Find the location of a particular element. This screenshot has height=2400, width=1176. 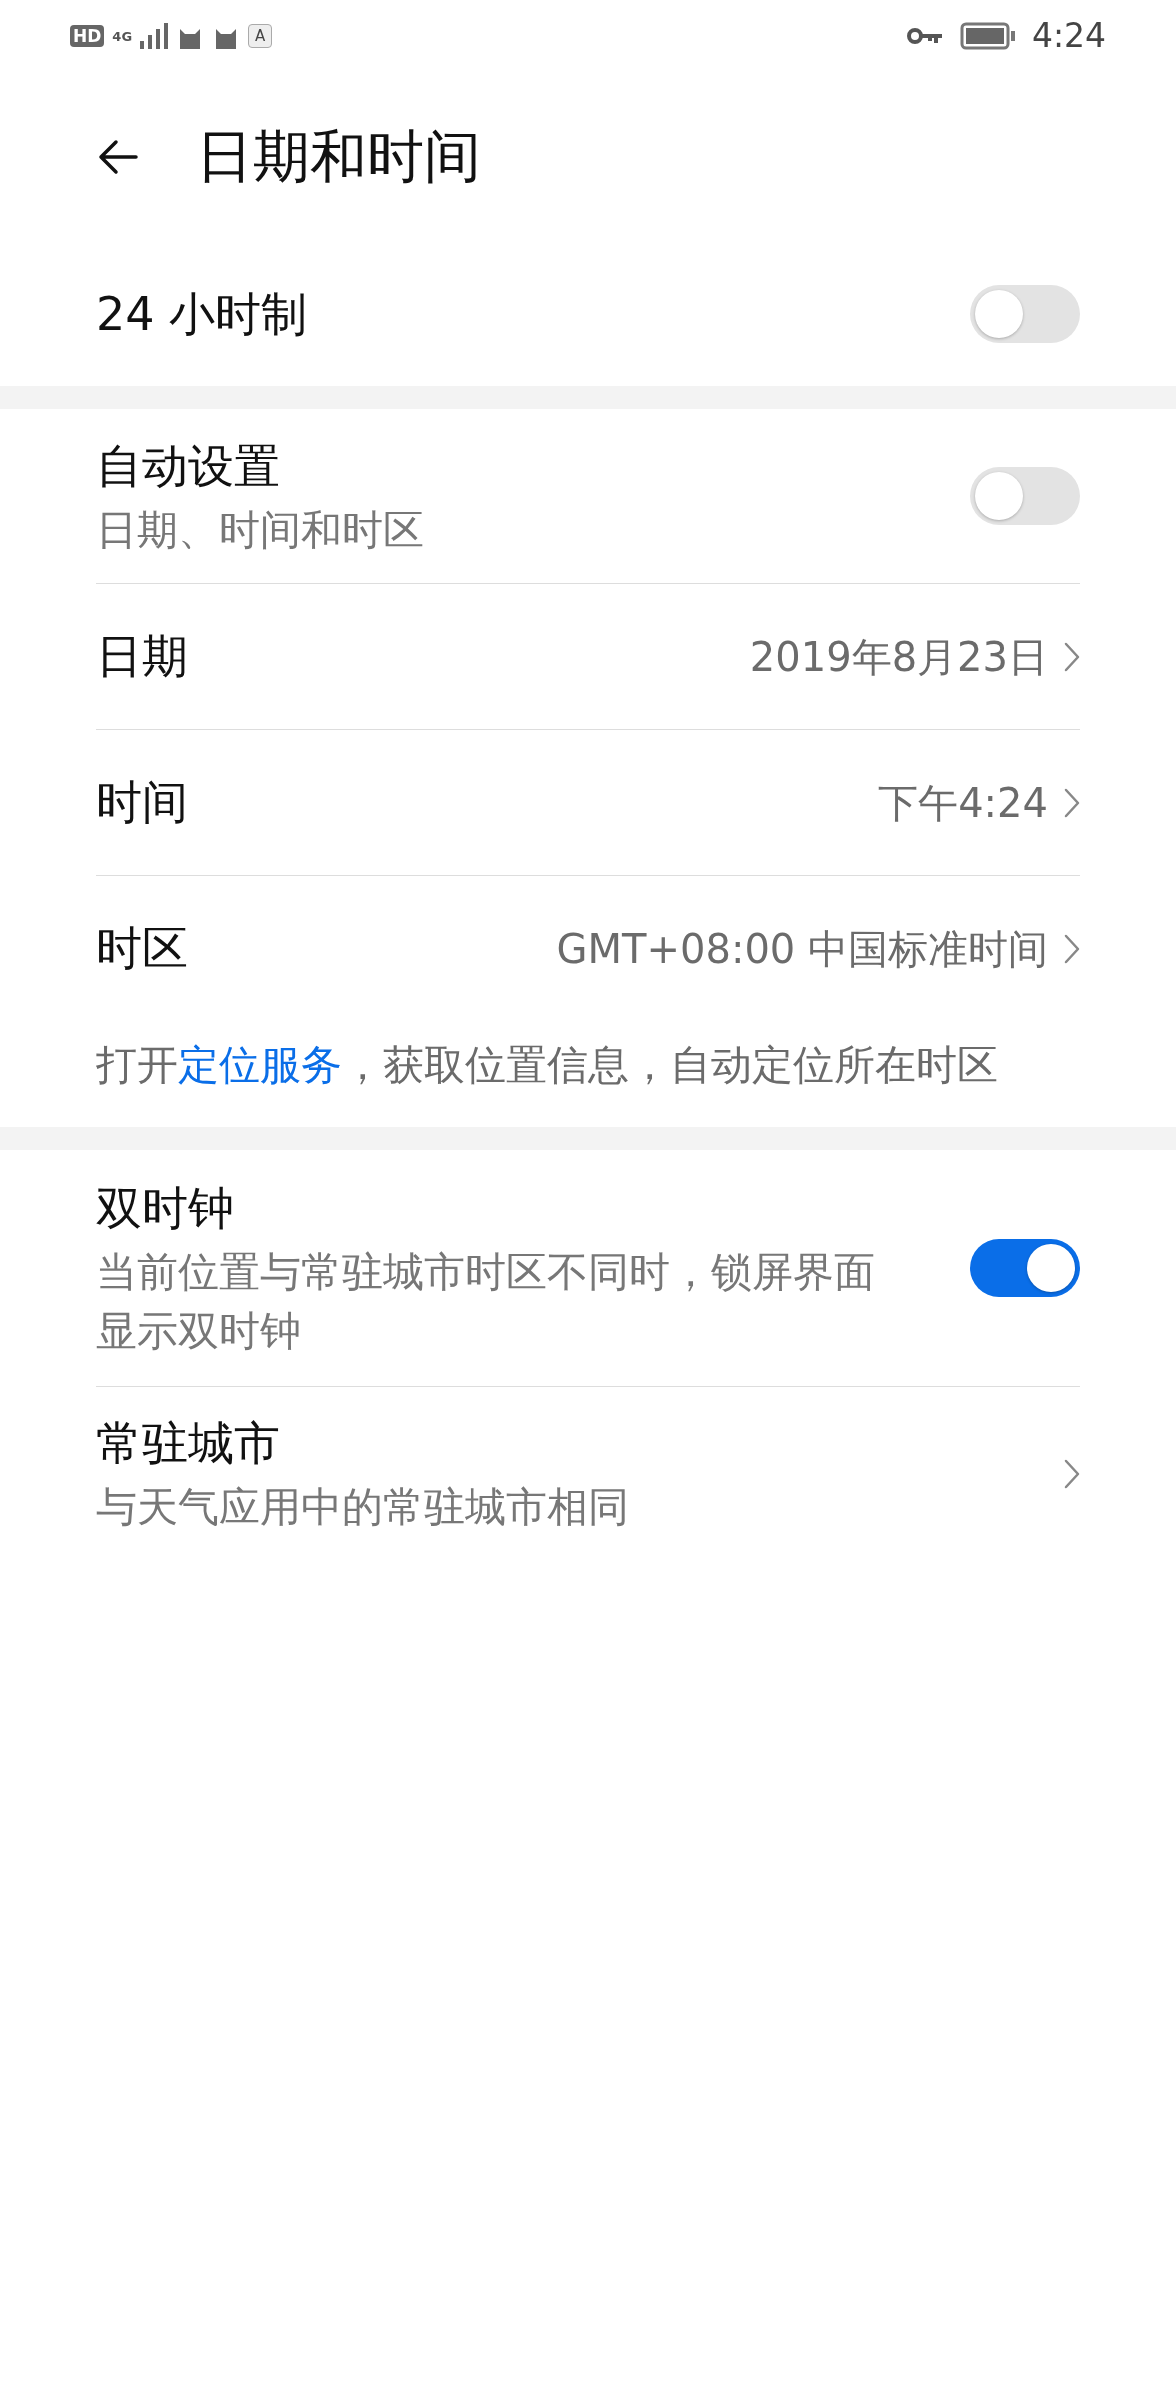

setting-label: 双时钟 is located at coordinates (165, 1208).